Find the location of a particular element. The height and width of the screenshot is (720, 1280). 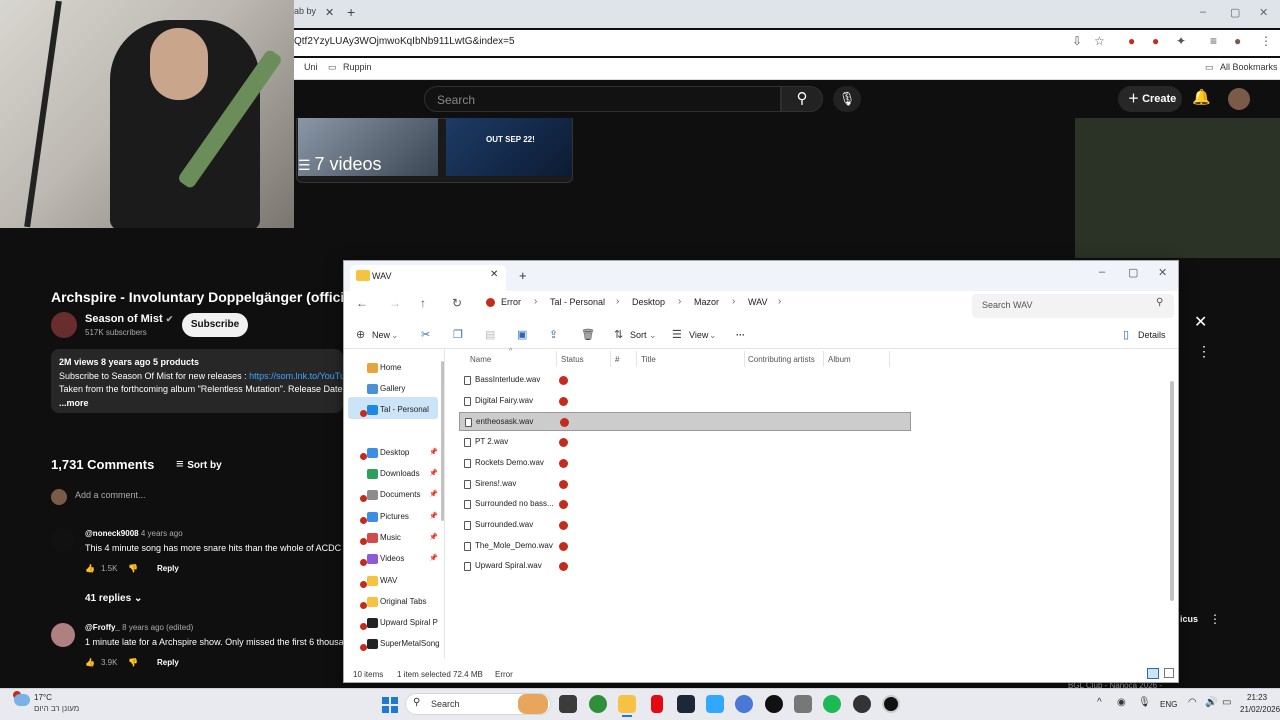

language-indicator: ENG is located at coordinates (1168, 704).